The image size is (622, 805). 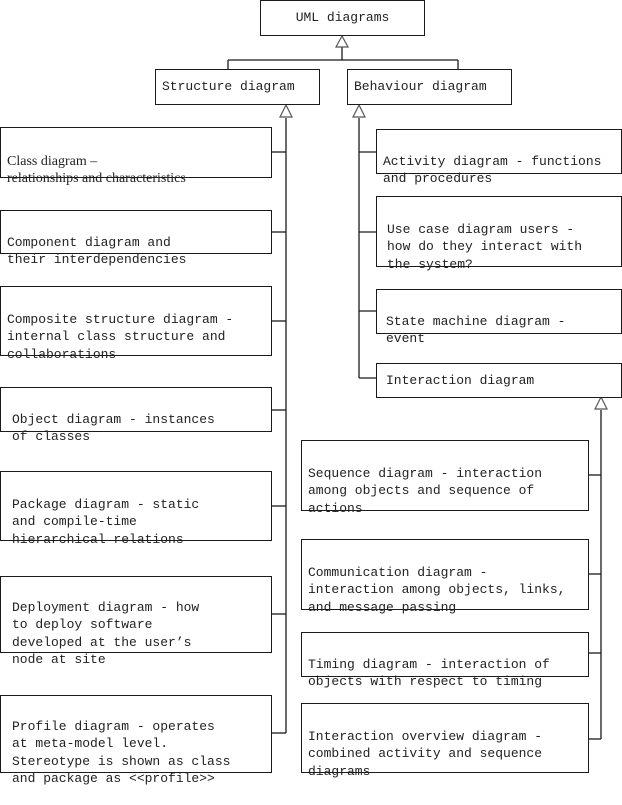 I want to click on root-node: UML diagrams, so click(x=342, y=18).